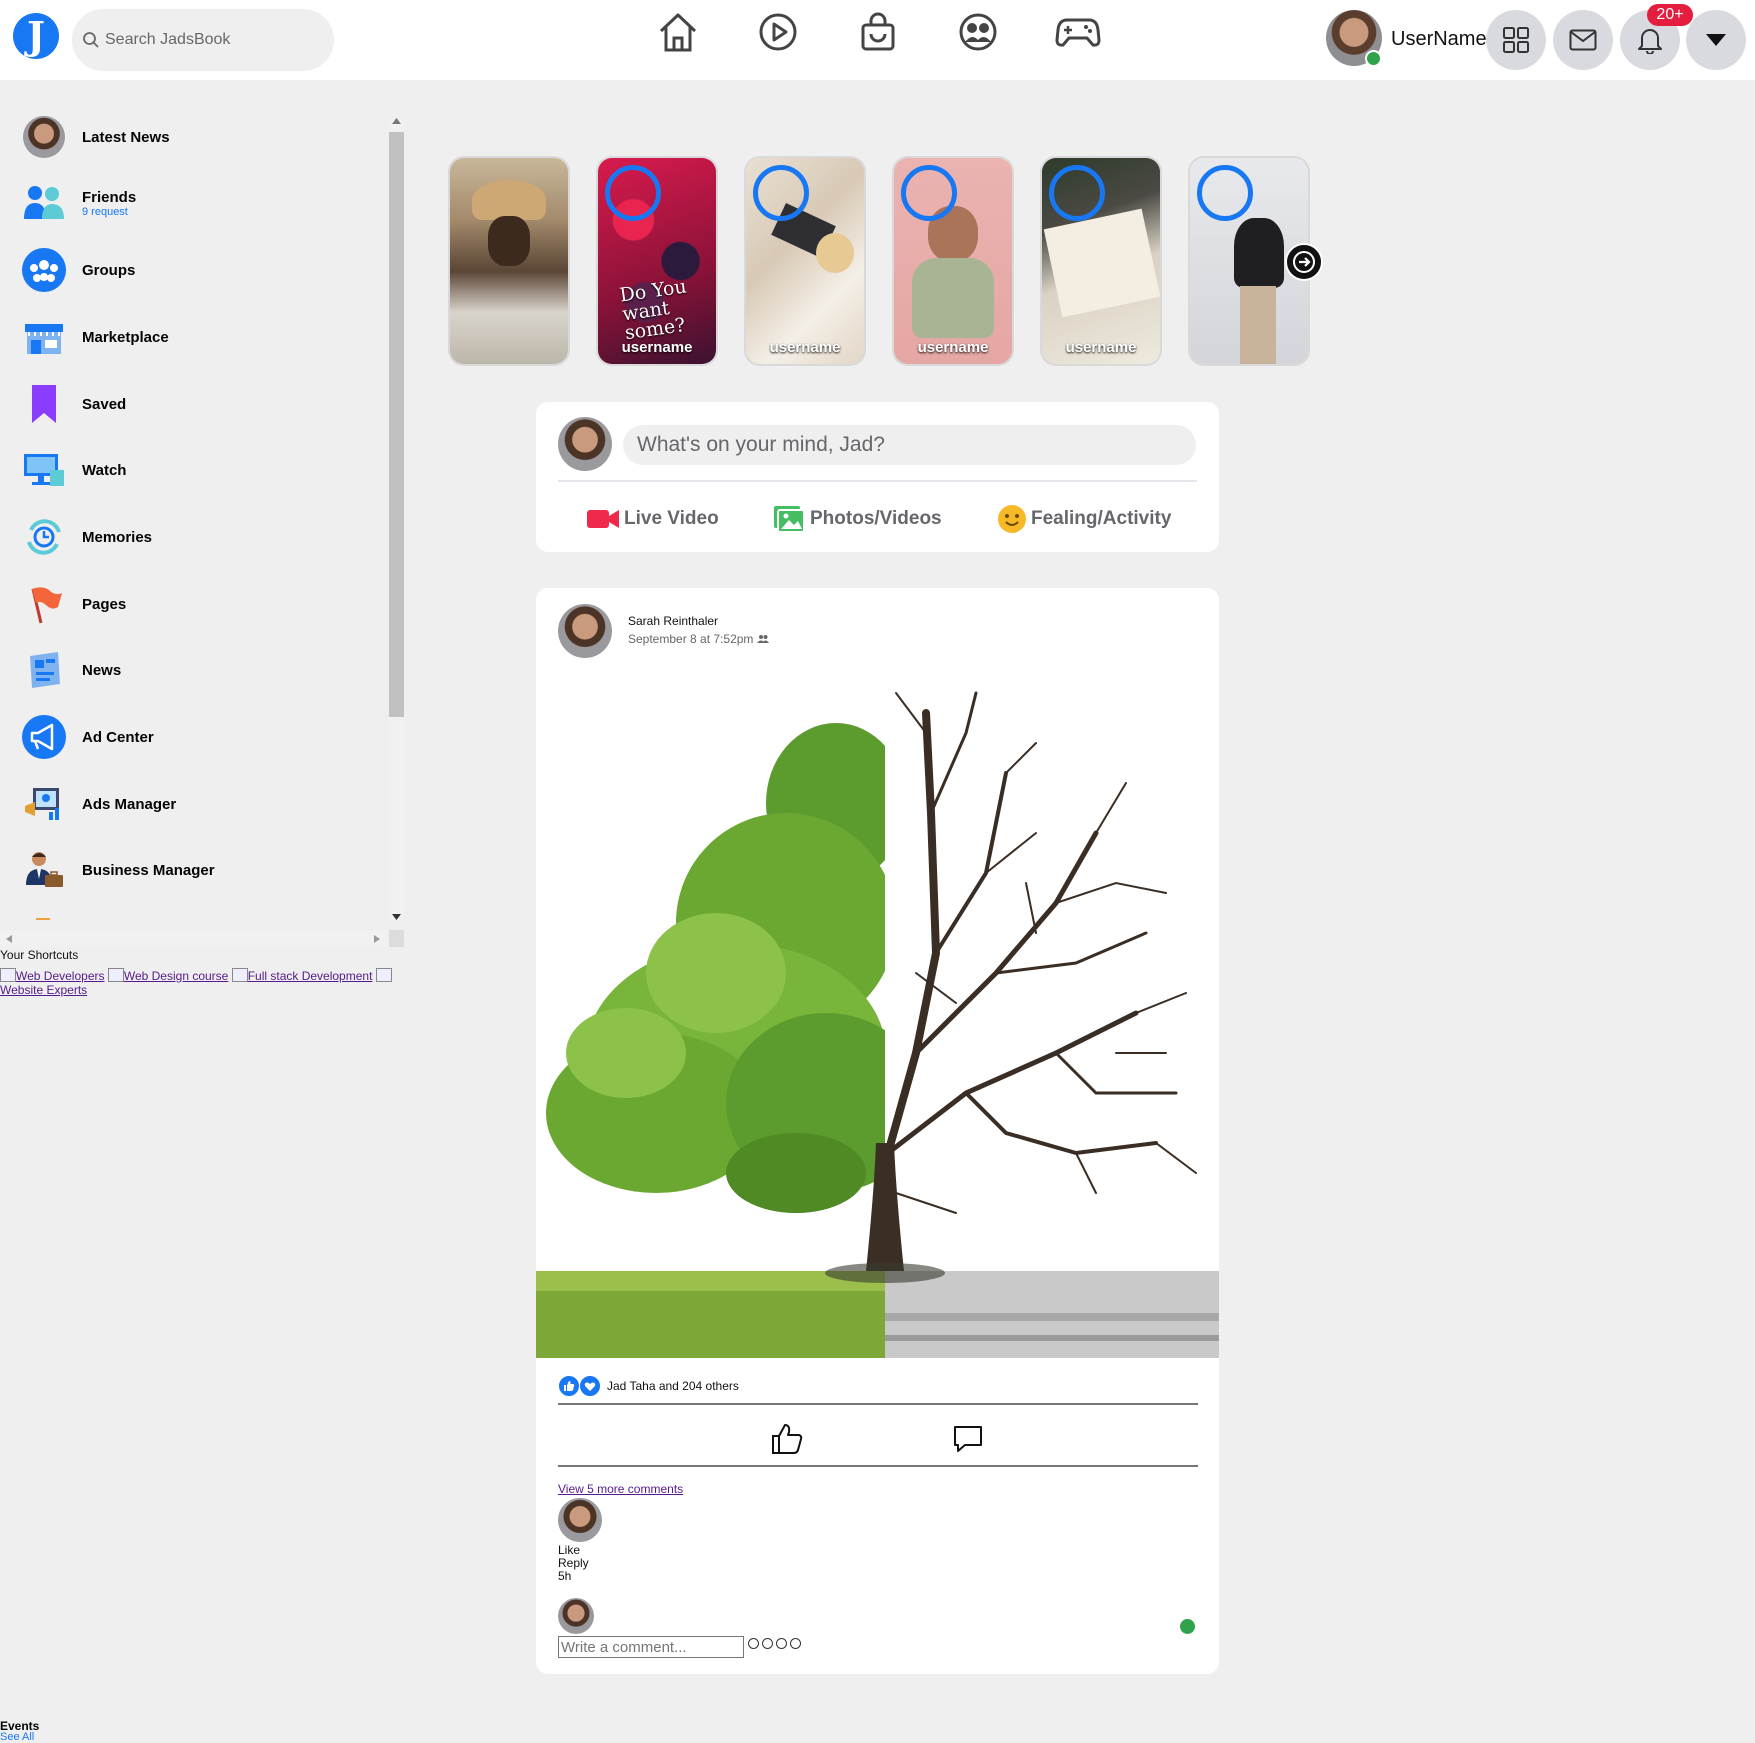 The image size is (1755, 1743). I want to click on post-timestamp: September 8 at 7:52pm, so click(699, 639).